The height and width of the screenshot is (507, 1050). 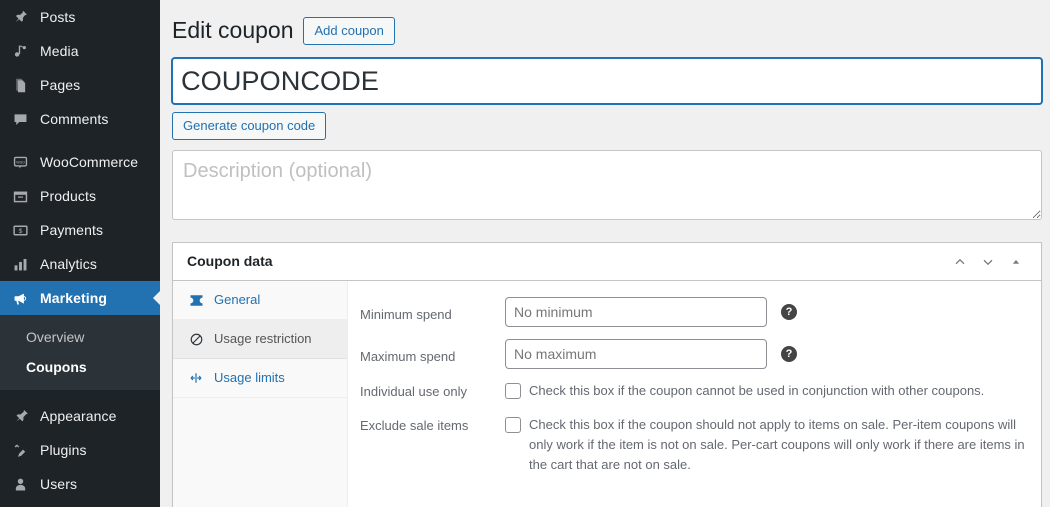 What do you see at coordinates (20, 51) in the screenshot?
I see `media-icon` at bounding box center [20, 51].